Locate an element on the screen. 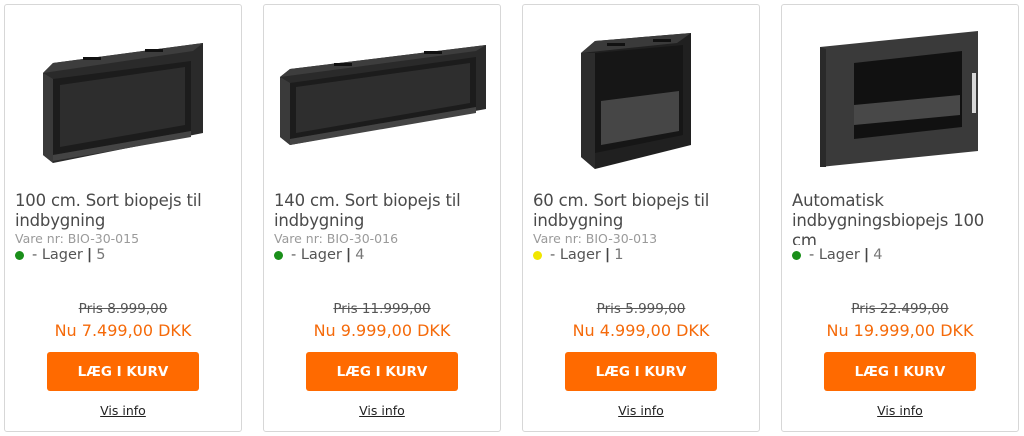  price-before: Pris 5.999,00 is located at coordinates (641, 309).